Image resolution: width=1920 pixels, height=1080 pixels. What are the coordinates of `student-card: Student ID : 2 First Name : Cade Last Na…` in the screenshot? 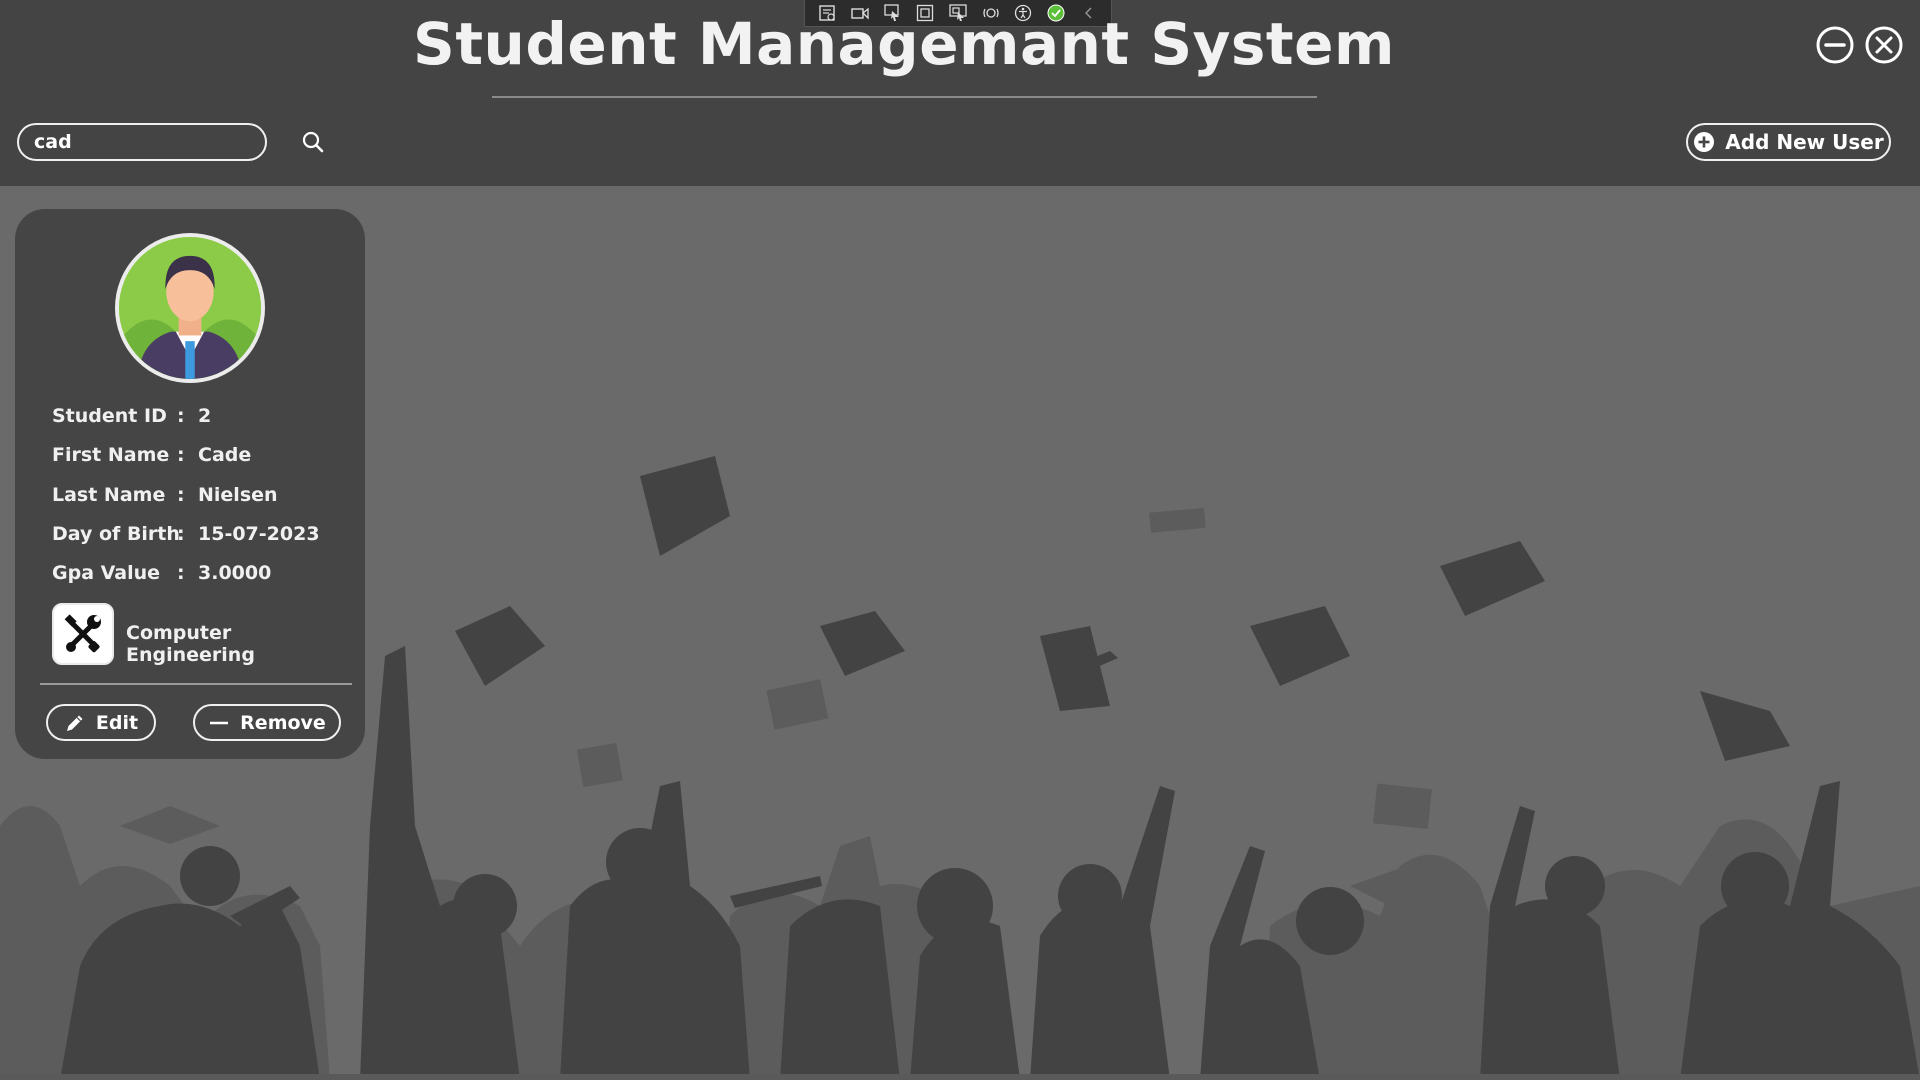 It's located at (190, 484).